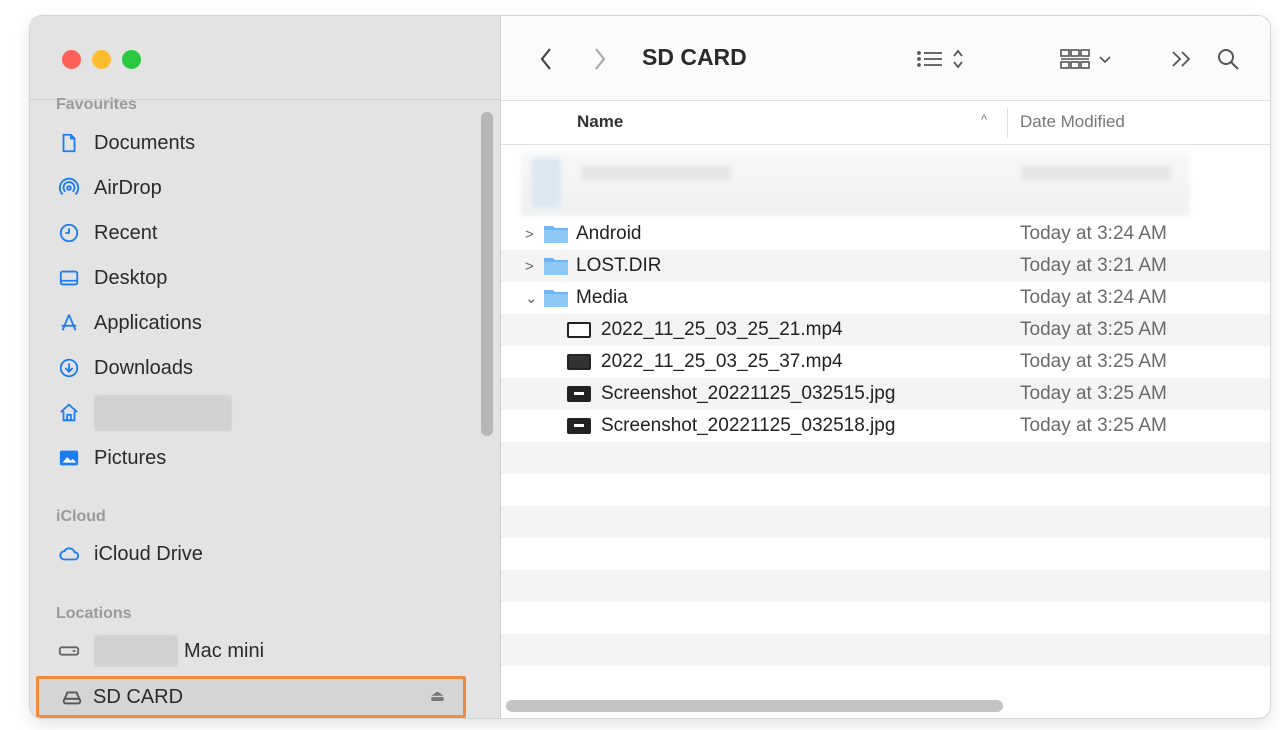 The width and height of the screenshot is (1280, 730). Describe the element at coordinates (69, 323) in the screenshot. I see `applications-icon` at that location.